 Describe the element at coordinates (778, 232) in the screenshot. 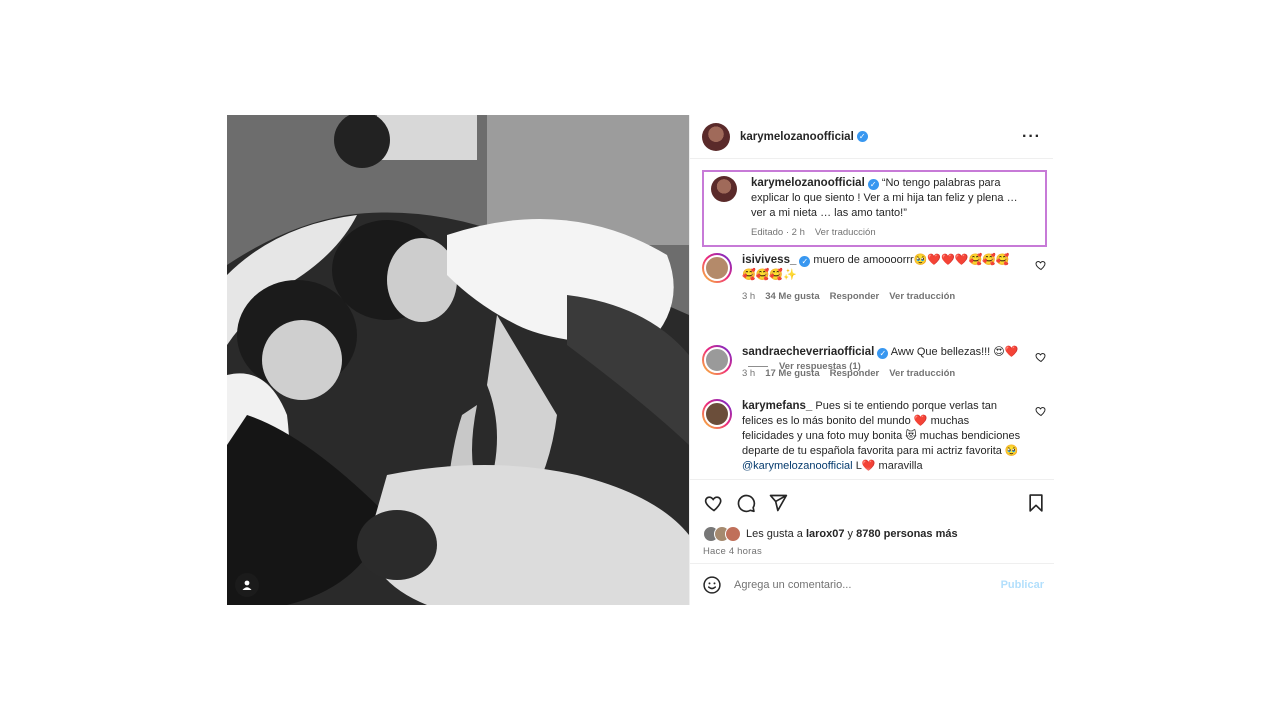

I see `caption-edited: Editado · 2 h` at that location.